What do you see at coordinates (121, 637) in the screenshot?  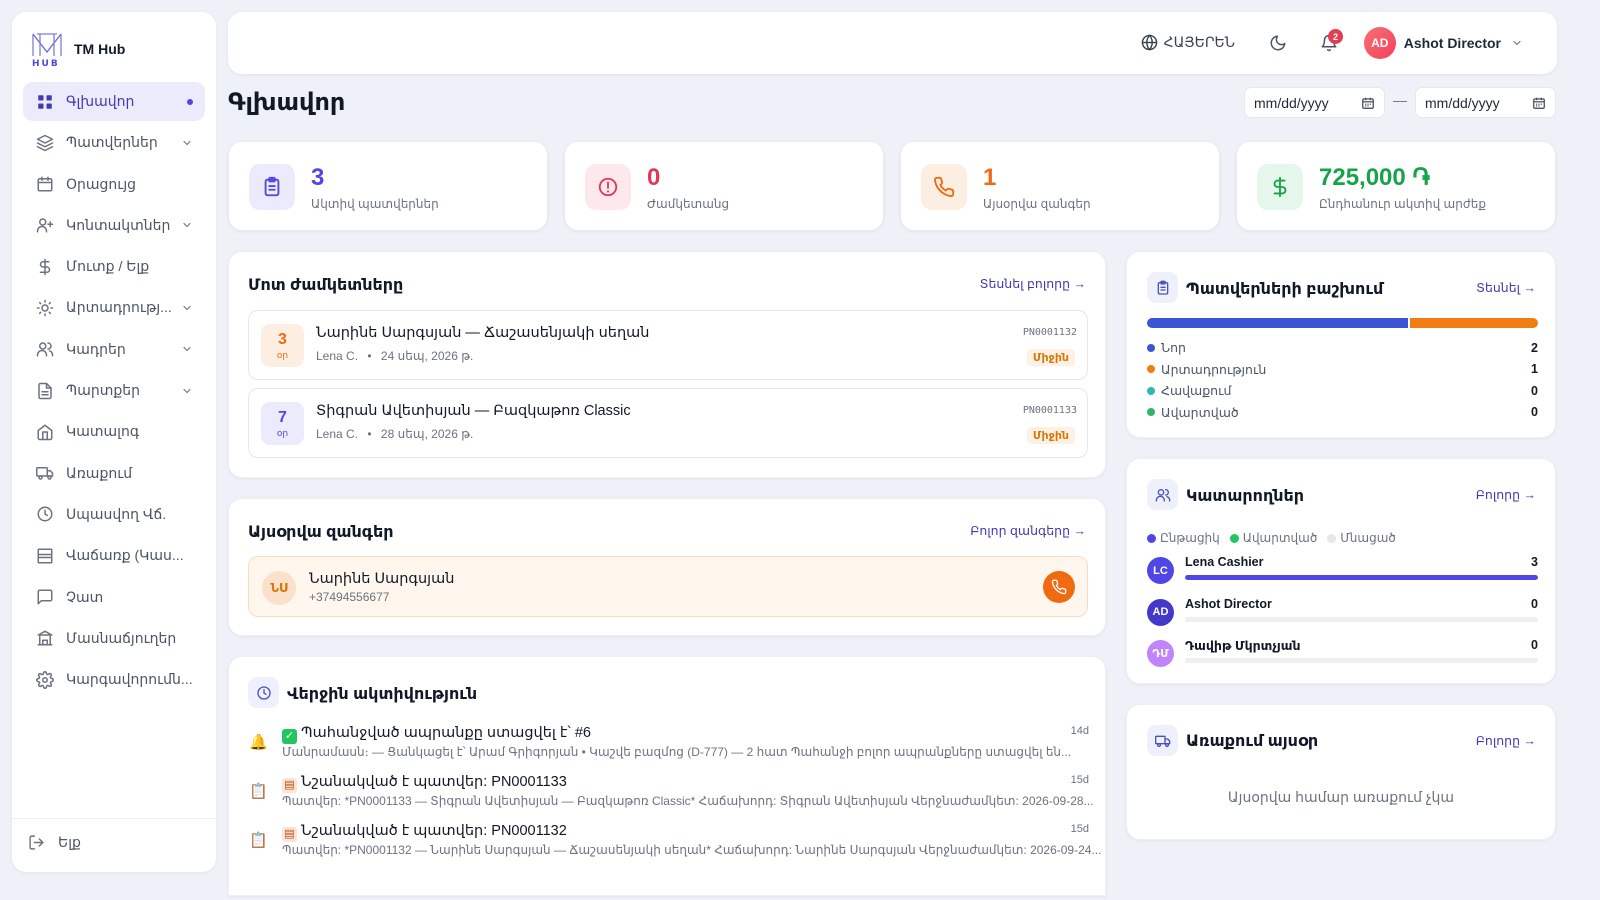 I see `sidebar-item-label: Մասնաճյուղեր` at bounding box center [121, 637].